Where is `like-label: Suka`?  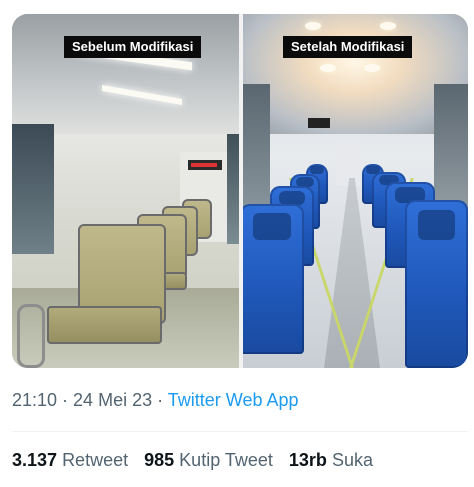
like-label: Suka is located at coordinates (352, 460).